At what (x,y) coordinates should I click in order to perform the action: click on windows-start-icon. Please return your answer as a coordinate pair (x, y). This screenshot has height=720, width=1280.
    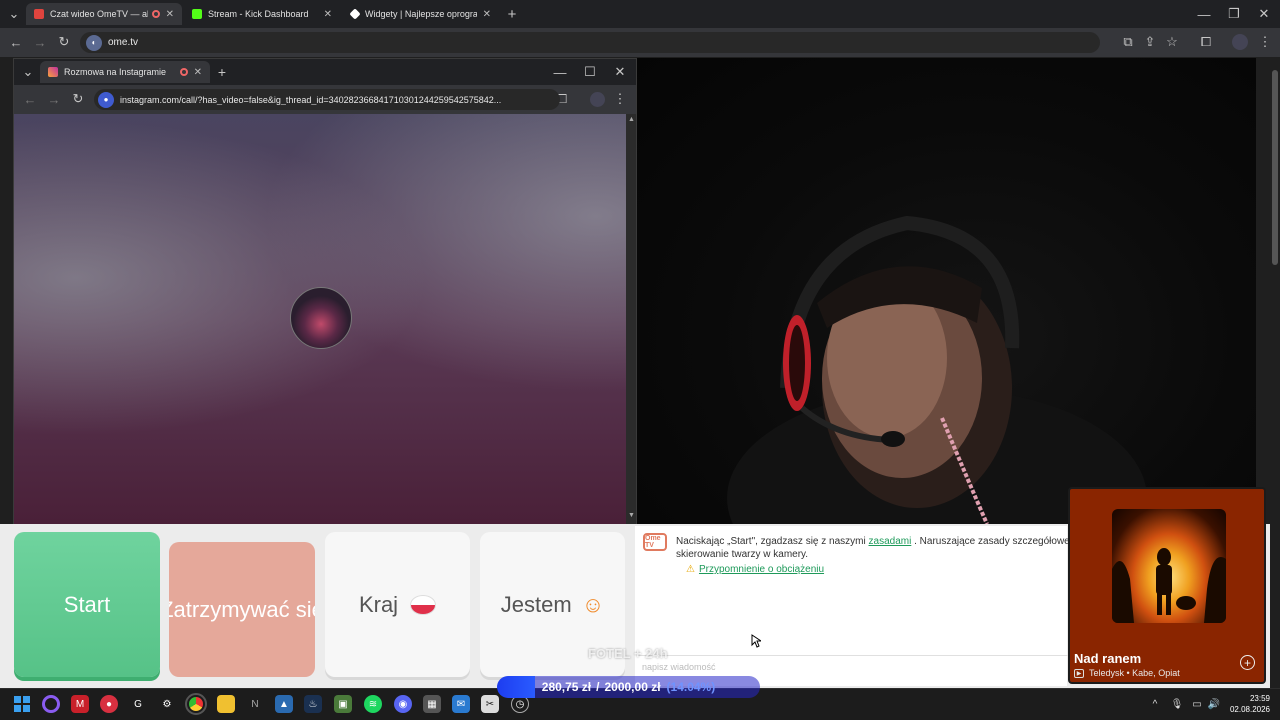
    Looking at the image, I should click on (22, 704).